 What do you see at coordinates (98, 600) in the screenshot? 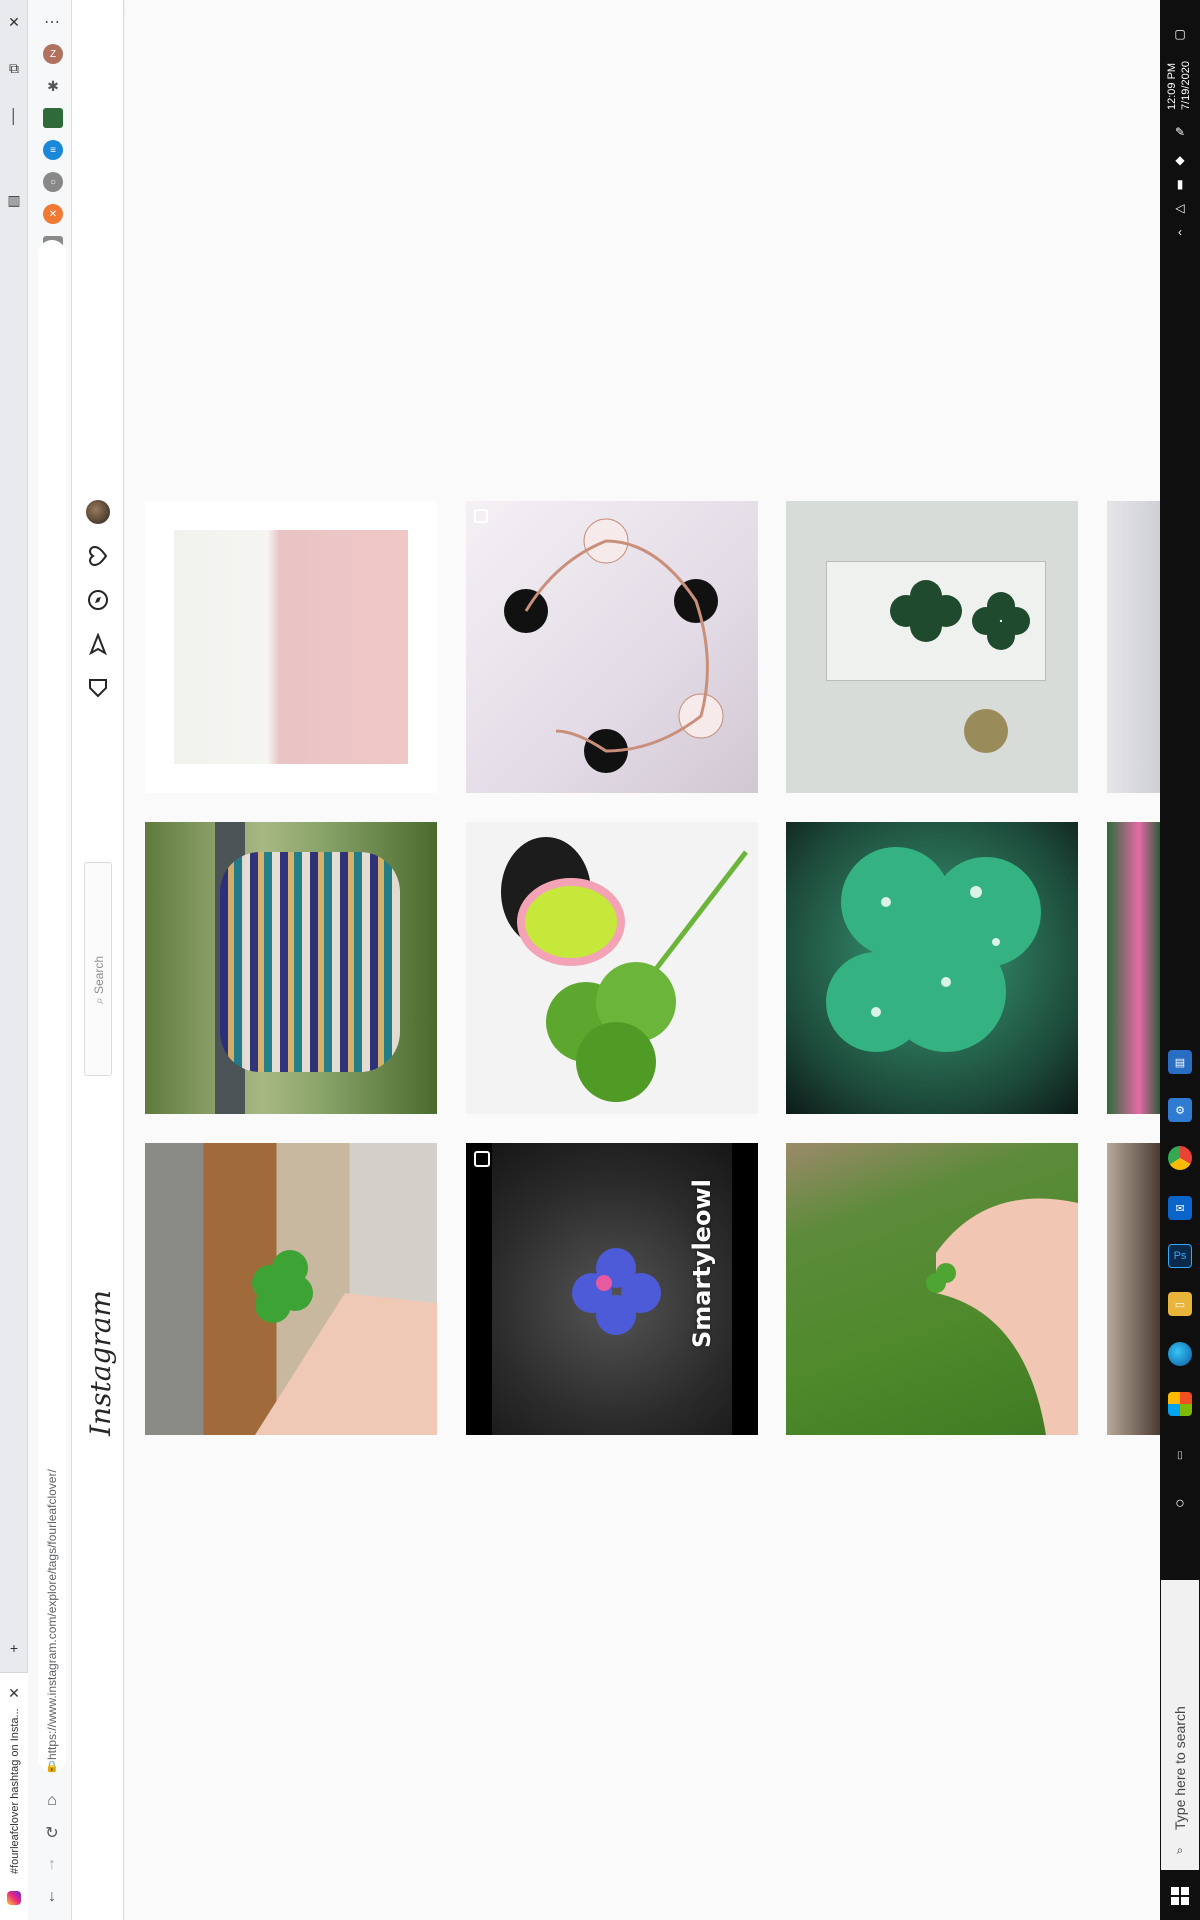
I see `explore-compass-icon` at bounding box center [98, 600].